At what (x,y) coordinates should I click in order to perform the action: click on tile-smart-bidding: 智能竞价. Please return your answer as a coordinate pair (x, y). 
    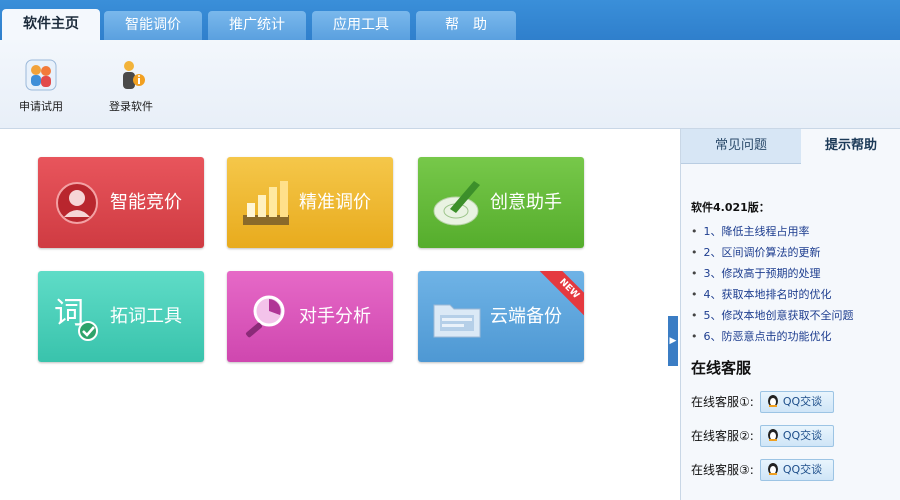
    Looking at the image, I should click on (121, 202).